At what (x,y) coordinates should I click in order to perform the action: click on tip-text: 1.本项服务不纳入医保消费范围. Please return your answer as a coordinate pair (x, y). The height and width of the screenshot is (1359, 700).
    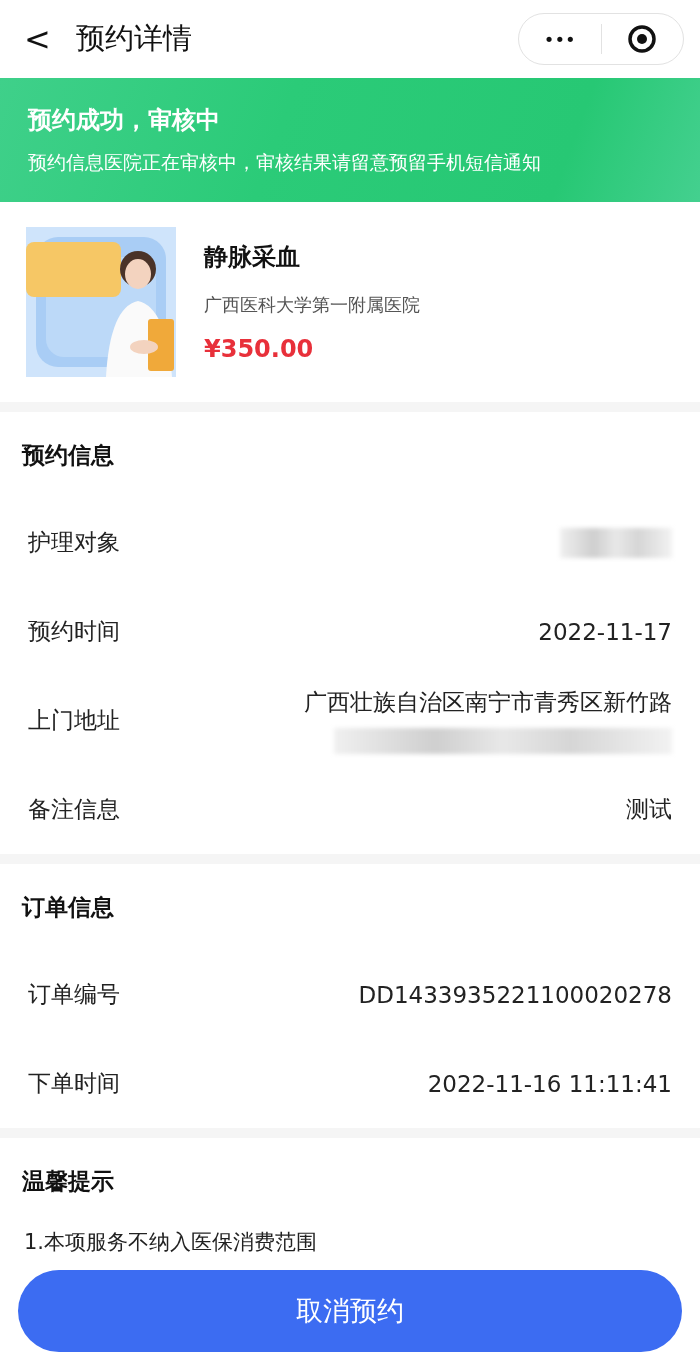
    Looking at the image, I should click on (171, 1242).